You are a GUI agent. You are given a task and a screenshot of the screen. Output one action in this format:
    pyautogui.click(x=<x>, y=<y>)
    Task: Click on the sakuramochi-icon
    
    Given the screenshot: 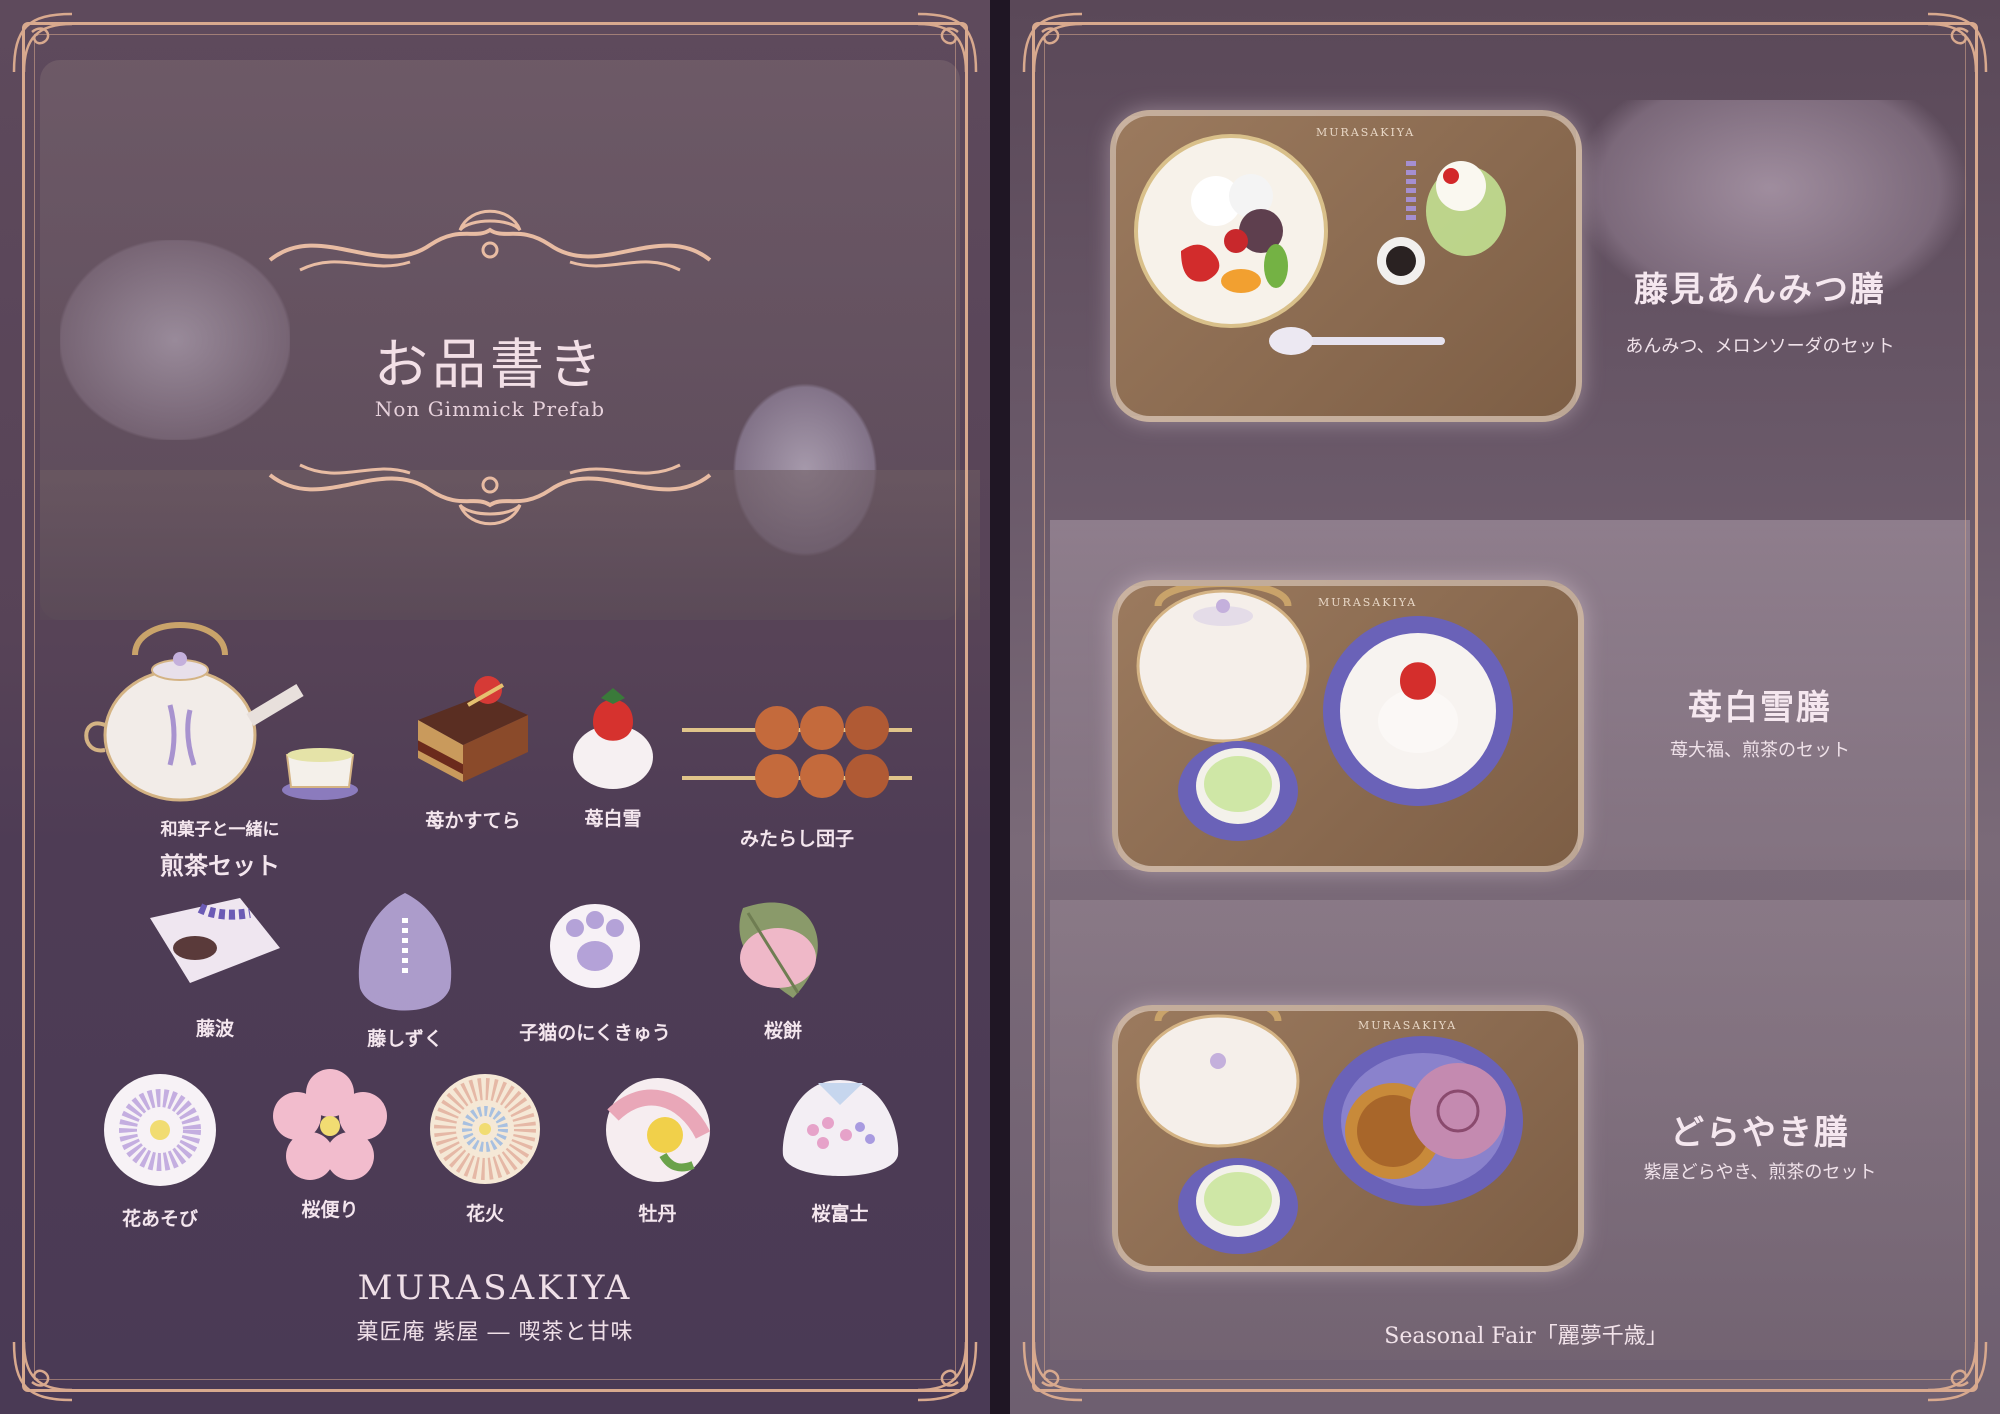 What is the action you would take?
    pyautogui.click(x=778, y=950)
    